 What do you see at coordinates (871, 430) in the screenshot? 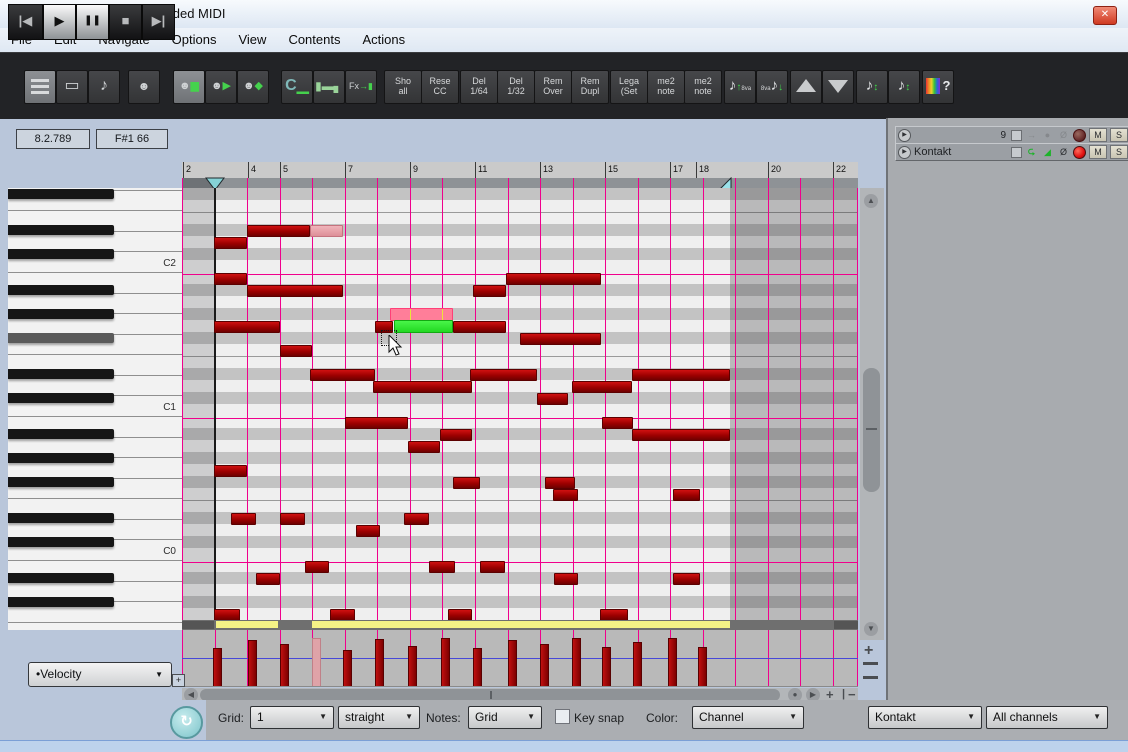
I see `vscroll-thumb` at bounding box center [871, 430].